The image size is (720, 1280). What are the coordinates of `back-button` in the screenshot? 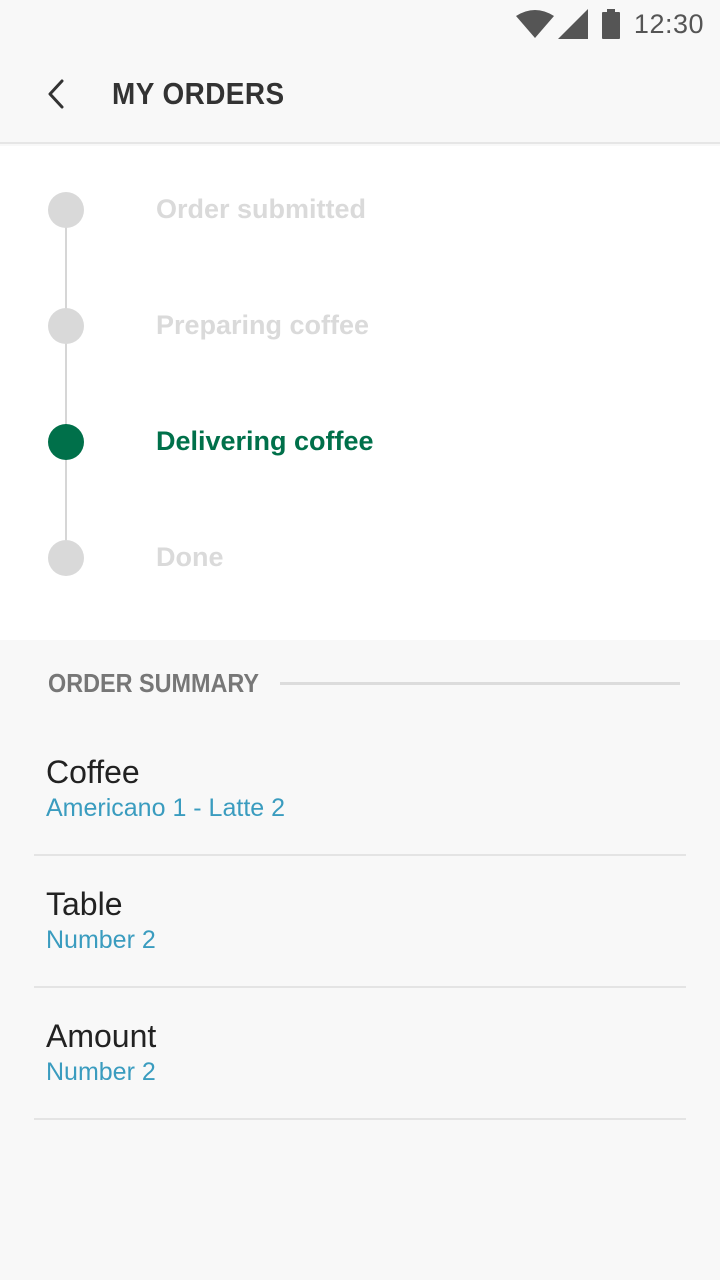 It's located at (56, 96).